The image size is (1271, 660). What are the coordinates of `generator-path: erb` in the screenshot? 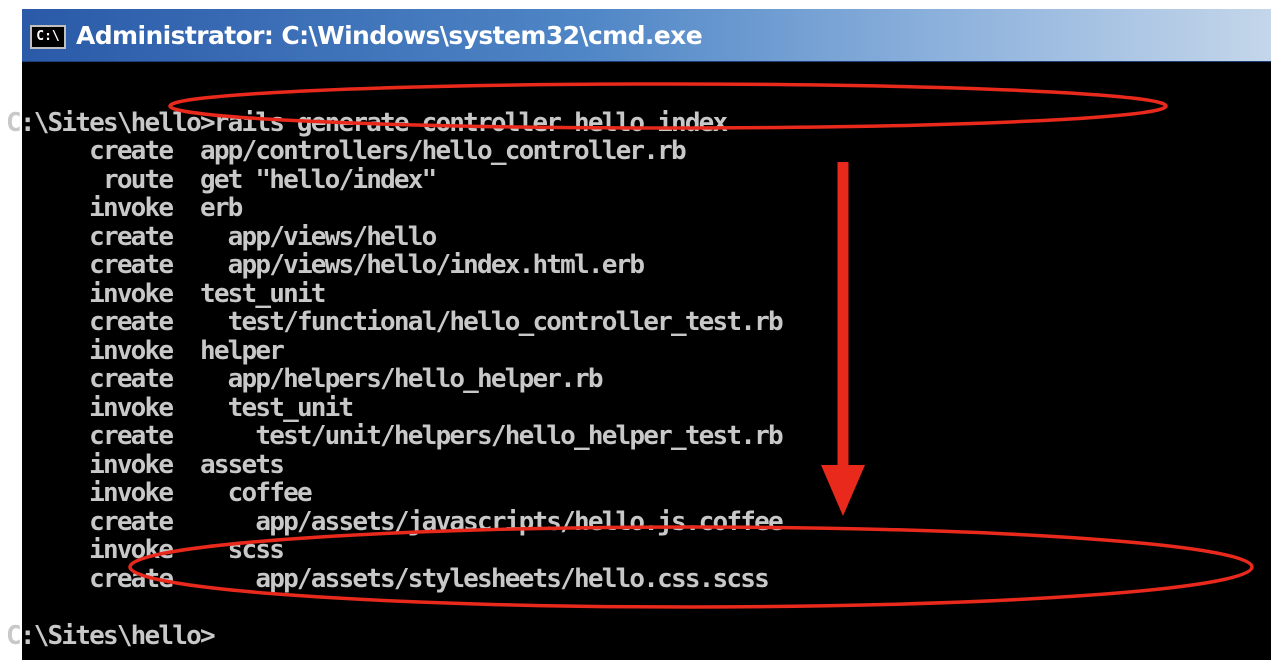 It's located at (221, 208).